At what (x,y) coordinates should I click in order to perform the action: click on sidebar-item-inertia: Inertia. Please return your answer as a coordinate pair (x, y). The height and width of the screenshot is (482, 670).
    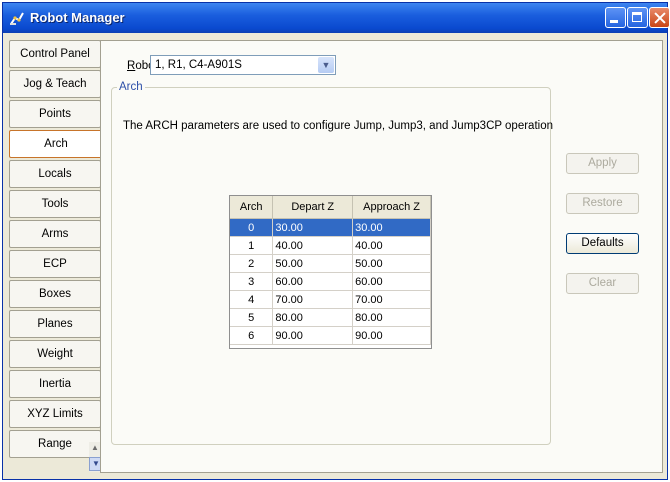
    Looking at the image, I should click on (55, 384).